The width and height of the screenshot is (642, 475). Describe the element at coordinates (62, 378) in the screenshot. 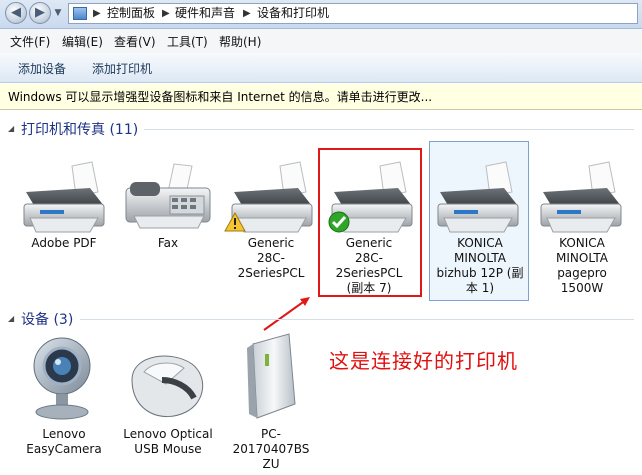

I see `webcam-icon` at that location.